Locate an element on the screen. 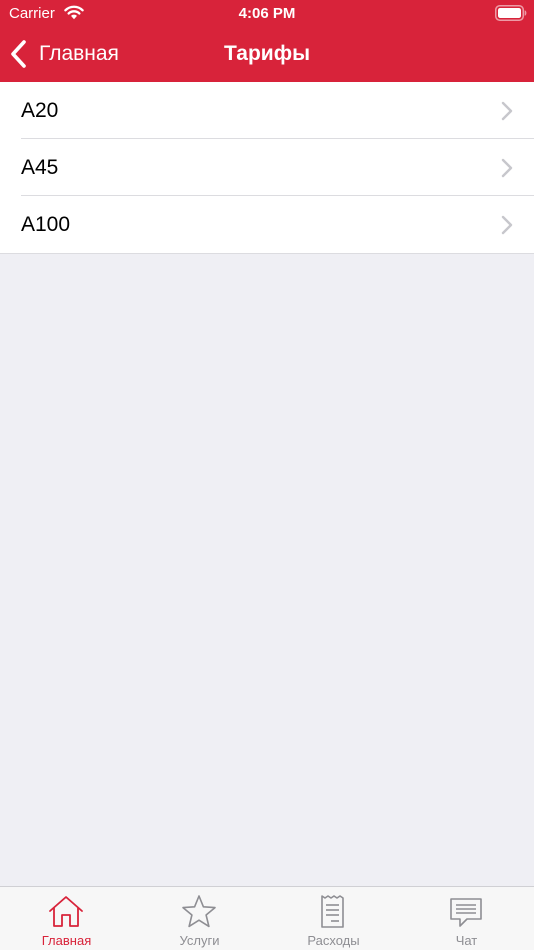 The width and height of the screenshot is (534, 950). battery-icon is located at coordinates (511, 13).